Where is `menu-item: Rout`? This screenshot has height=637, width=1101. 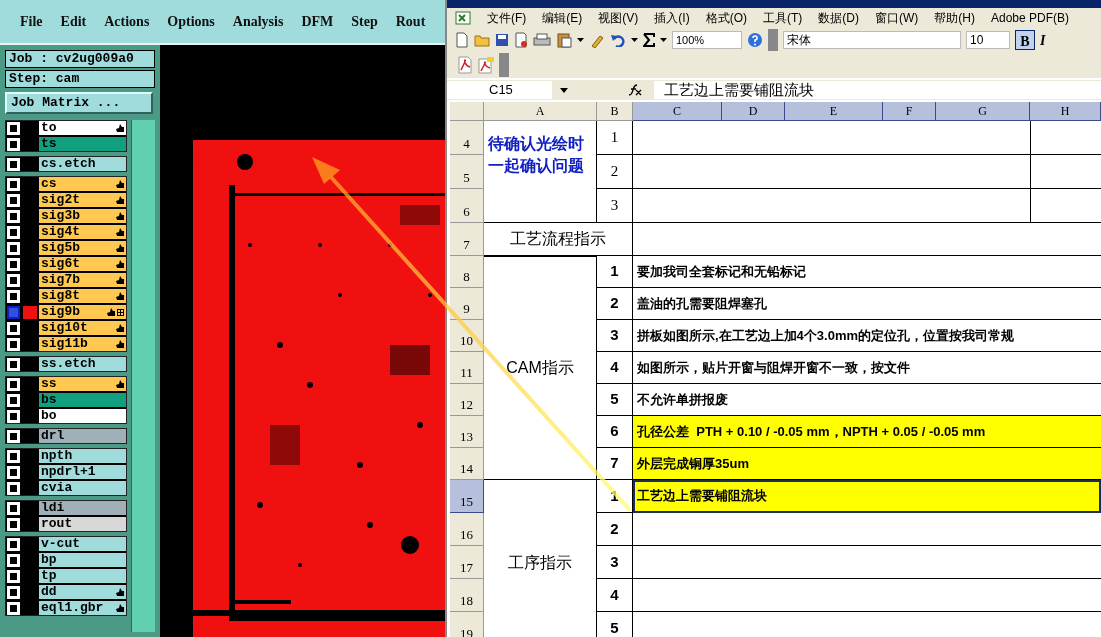
menu-item: Rout is located at coordinates (410, 21).